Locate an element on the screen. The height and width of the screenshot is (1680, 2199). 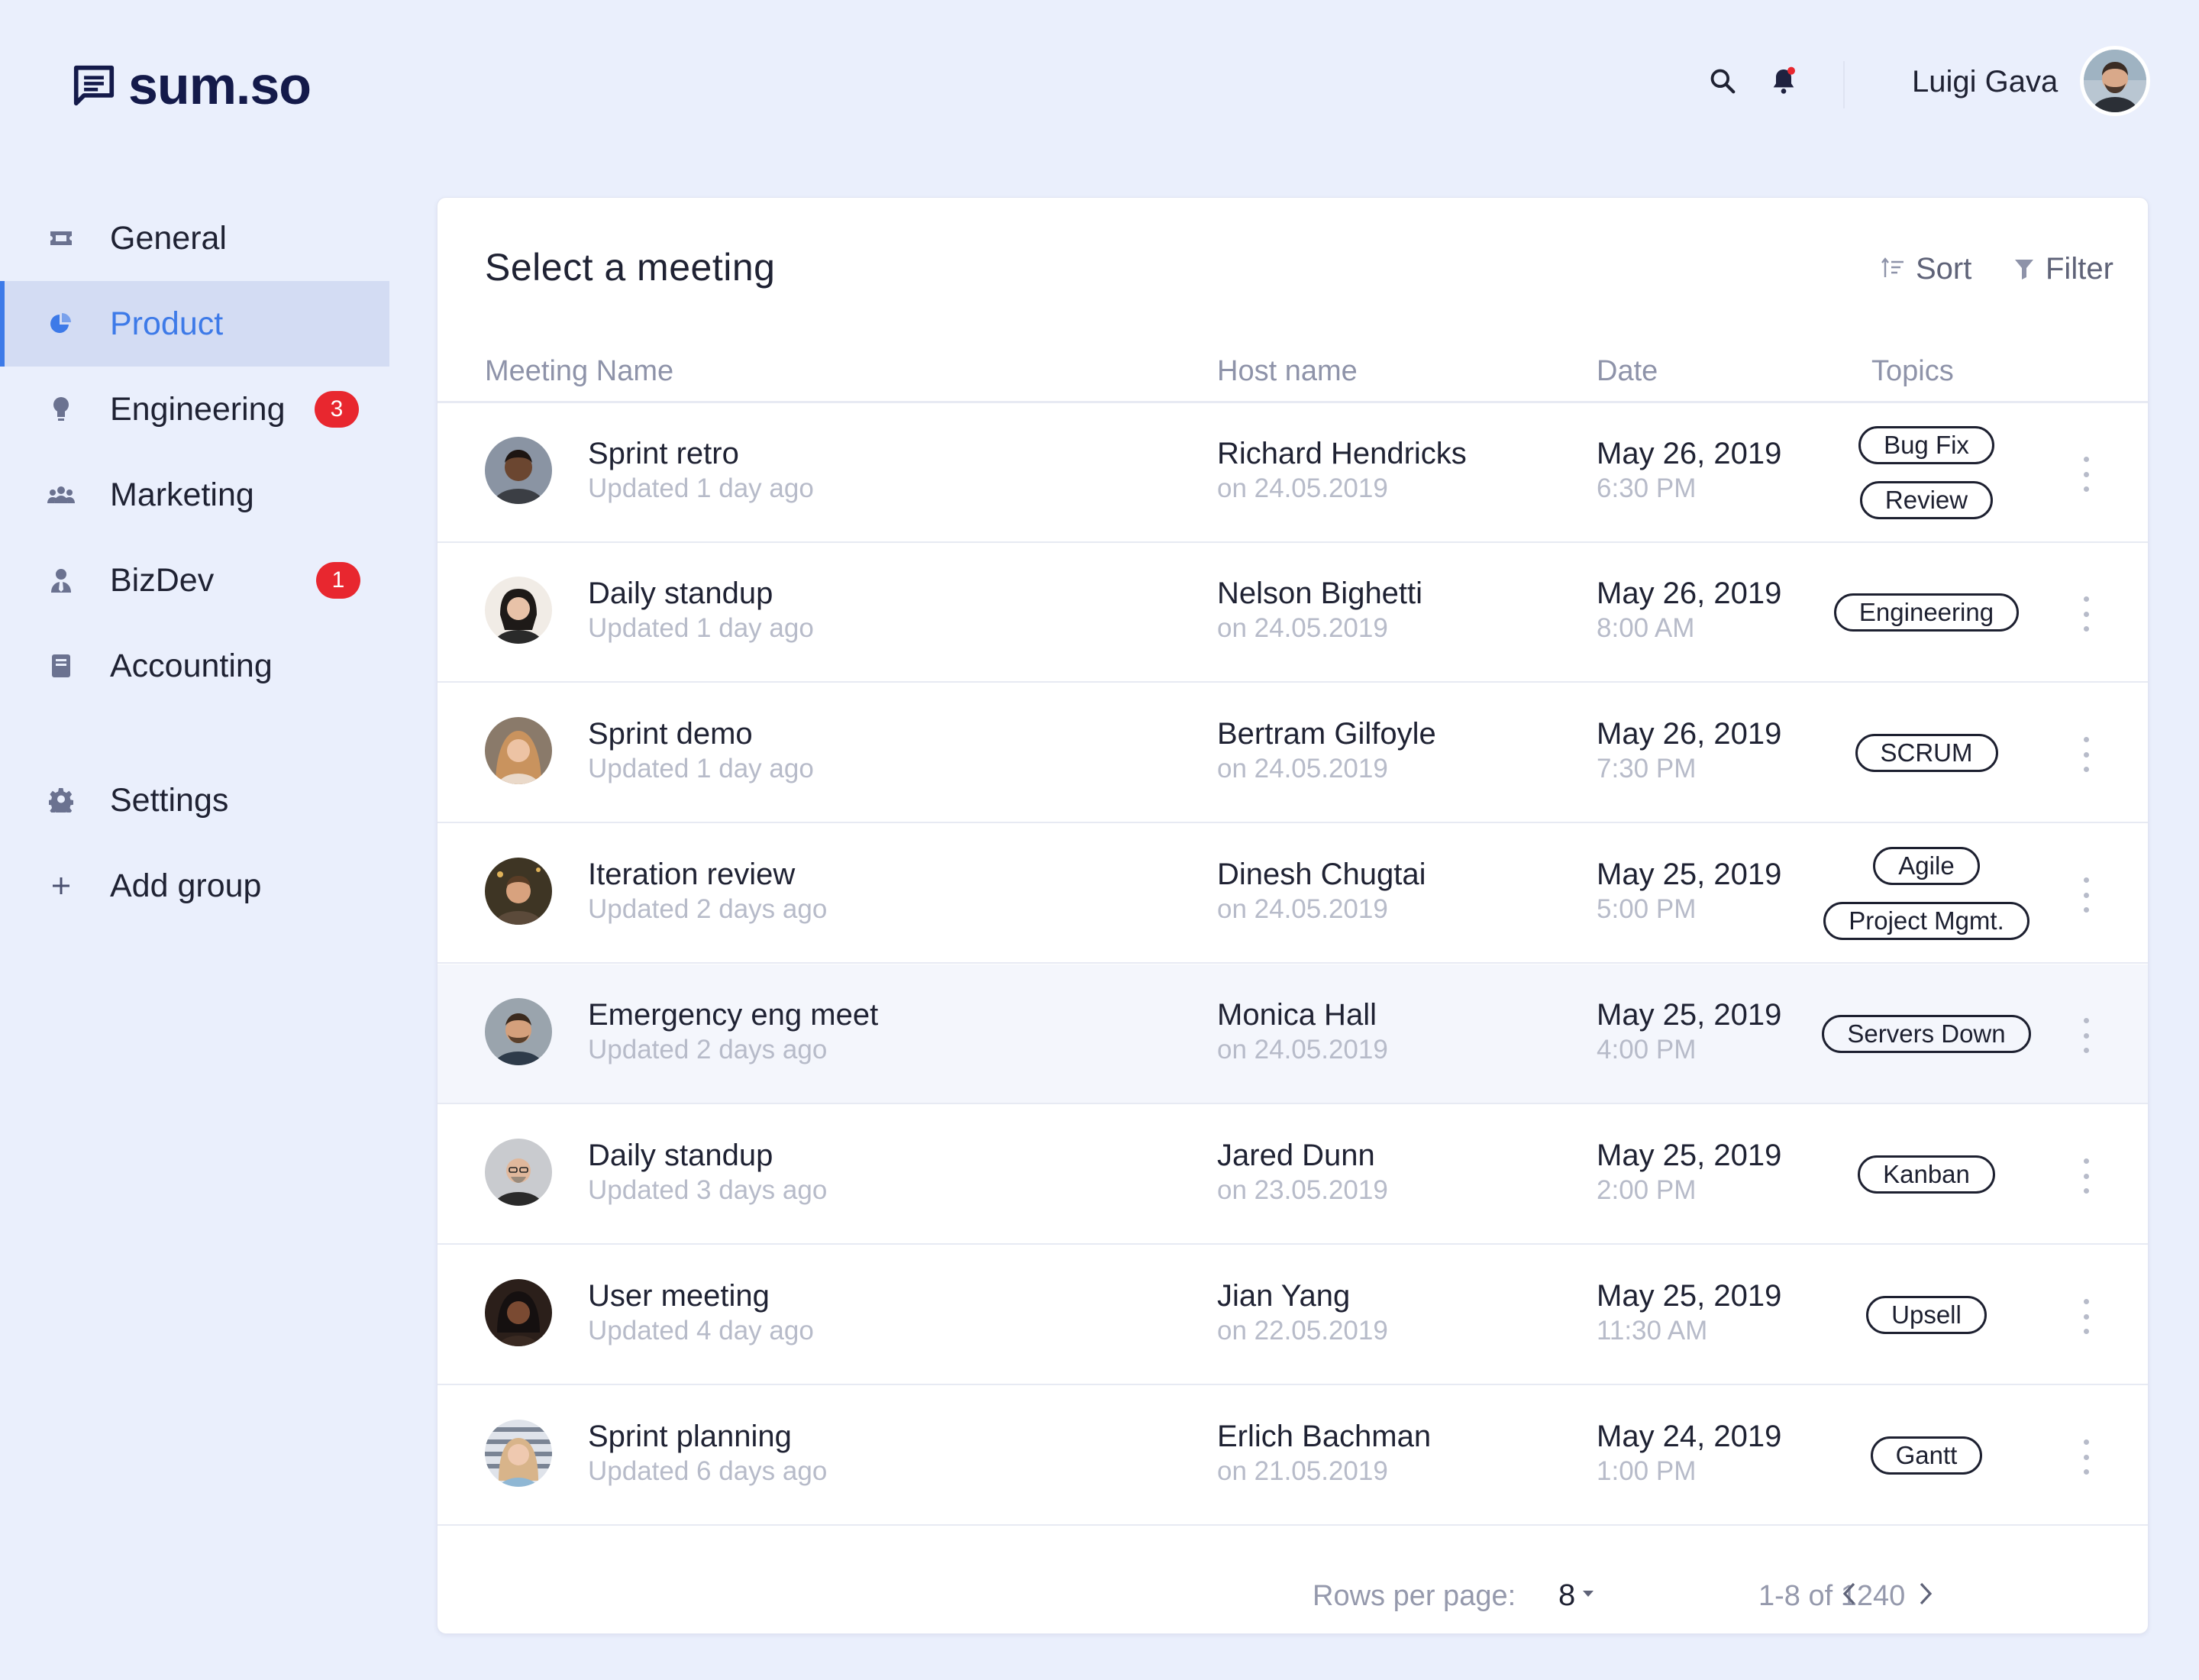
chevron-right-icon is located at coordinates (1927, 1593).